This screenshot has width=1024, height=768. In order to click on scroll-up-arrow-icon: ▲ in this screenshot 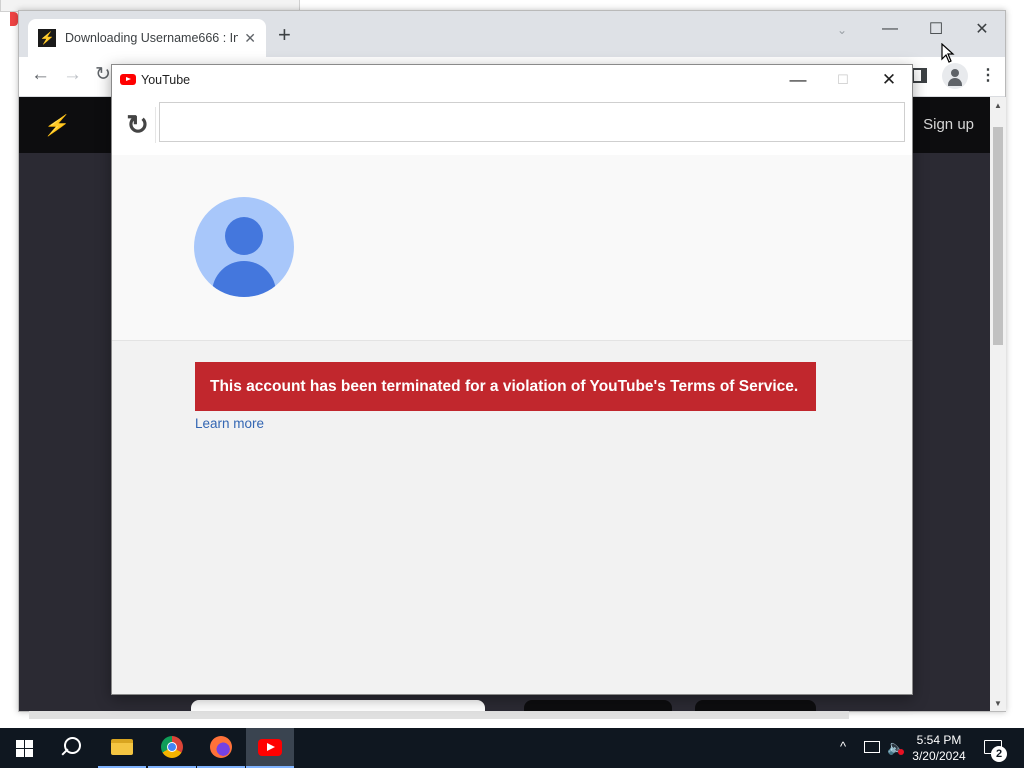, I will do `click(998, 105)`.